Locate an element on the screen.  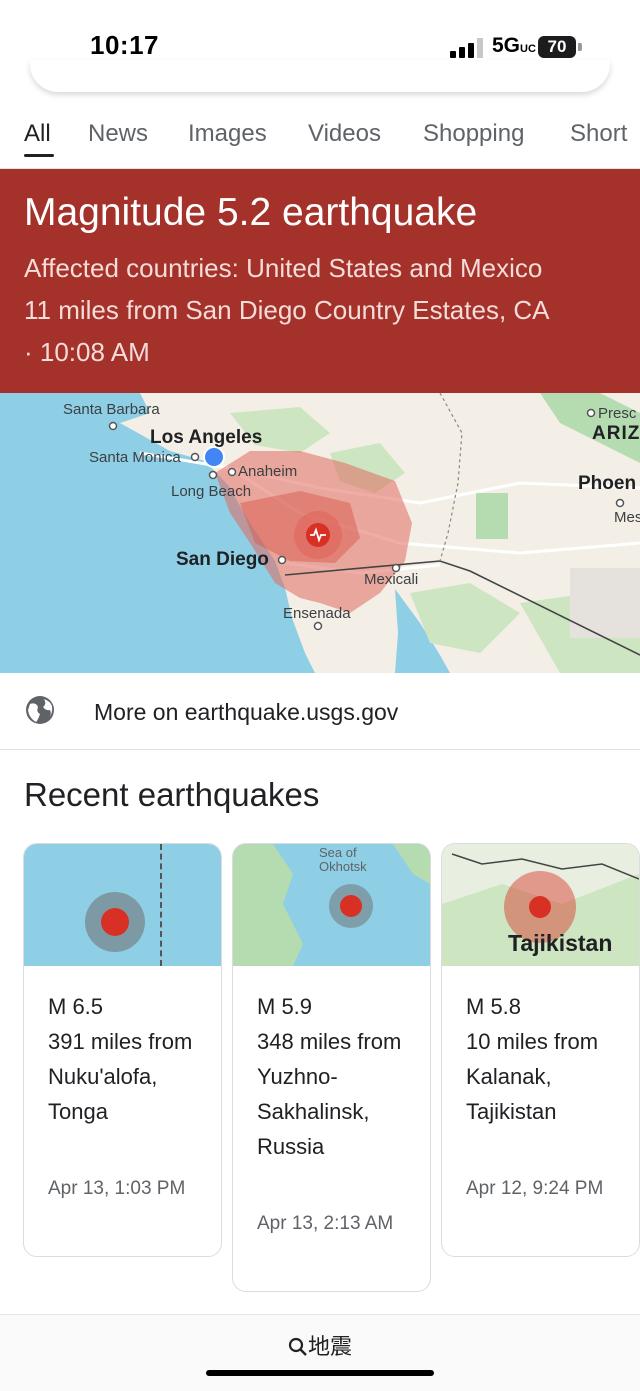
earthquake-title: Magnitude 5.2 earthquake is located at coordinates (251, 212).